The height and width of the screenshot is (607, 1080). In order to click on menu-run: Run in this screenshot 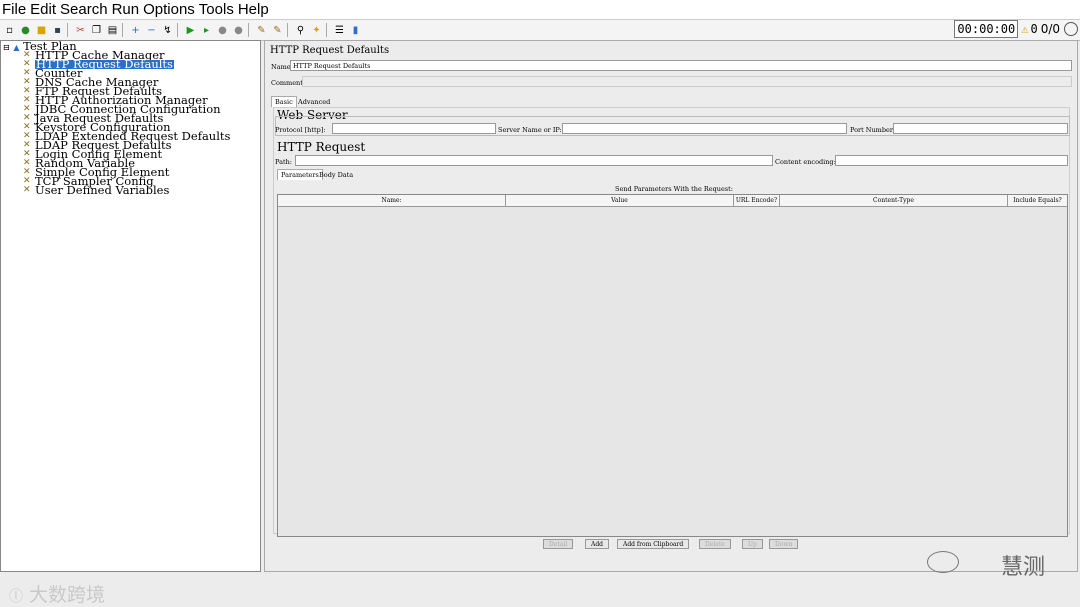, I will do `click(126, 9)`.